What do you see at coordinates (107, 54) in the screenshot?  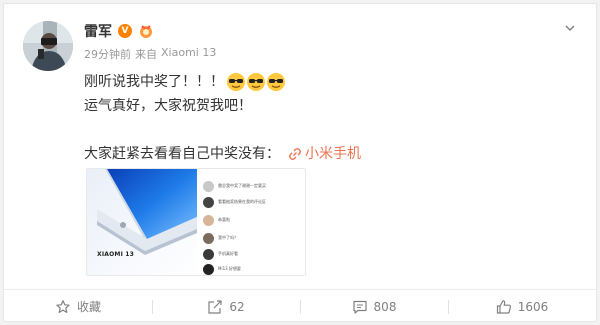 I see `post-time: 29分钟前` at bounding box center [107, 54].